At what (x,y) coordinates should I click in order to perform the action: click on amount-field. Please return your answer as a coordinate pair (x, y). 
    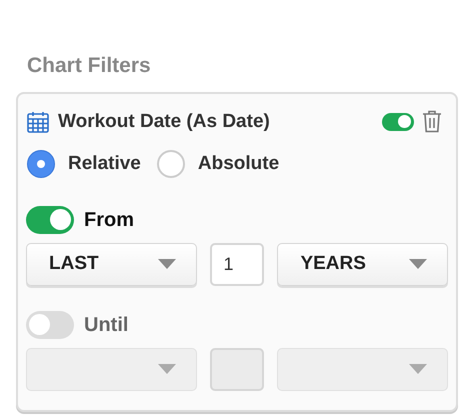
    Looking at the image, I should click on (237, 369).